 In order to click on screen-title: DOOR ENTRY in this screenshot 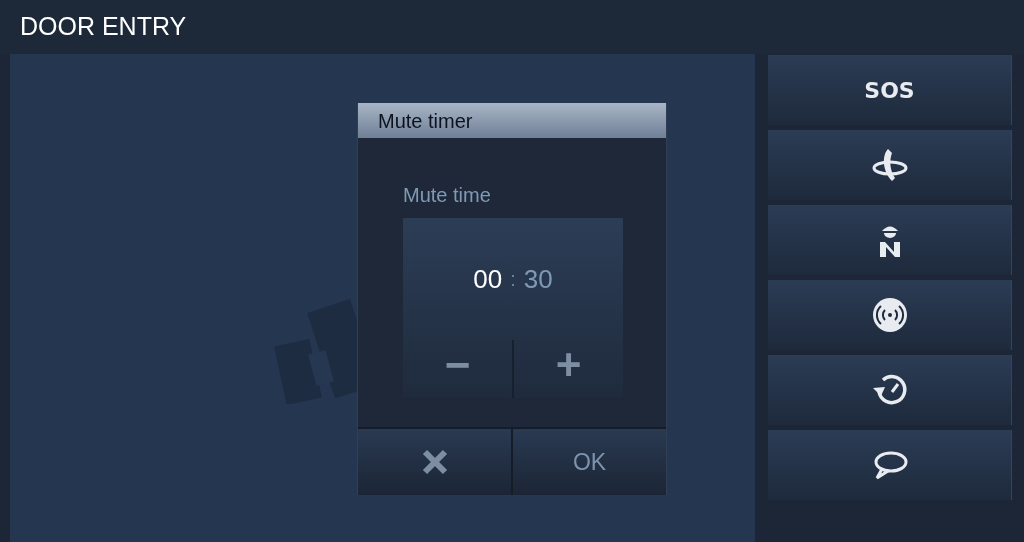, I will do `click(103, 27)`.